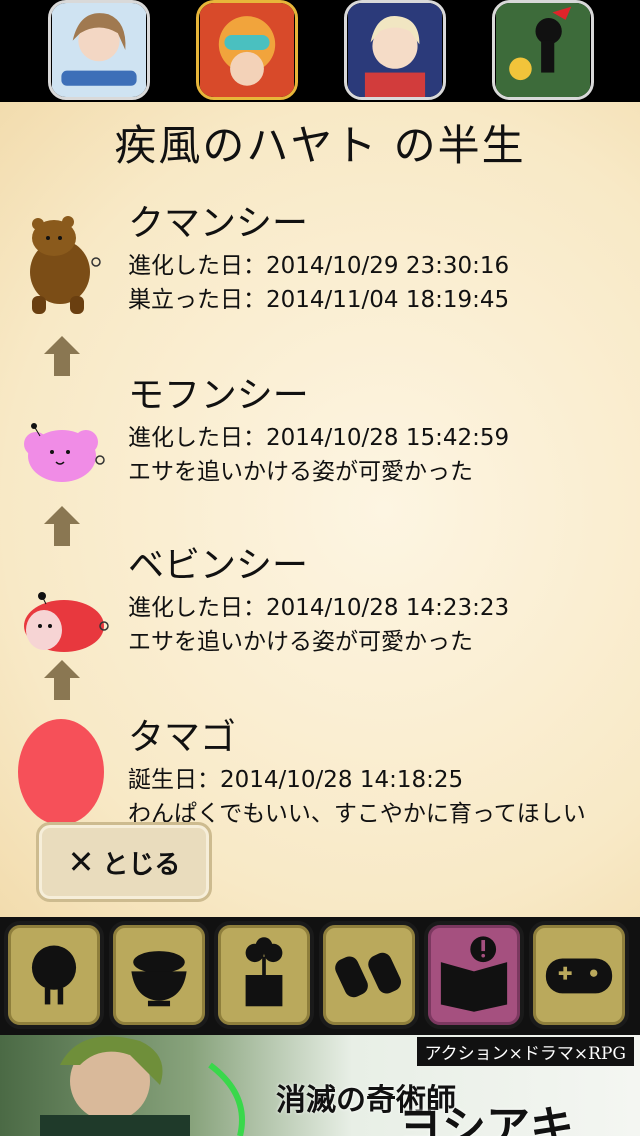 Image resolution: width=640 pixels, height=1136 pixels. I want to click on nav-character-button, so click(54, 975).